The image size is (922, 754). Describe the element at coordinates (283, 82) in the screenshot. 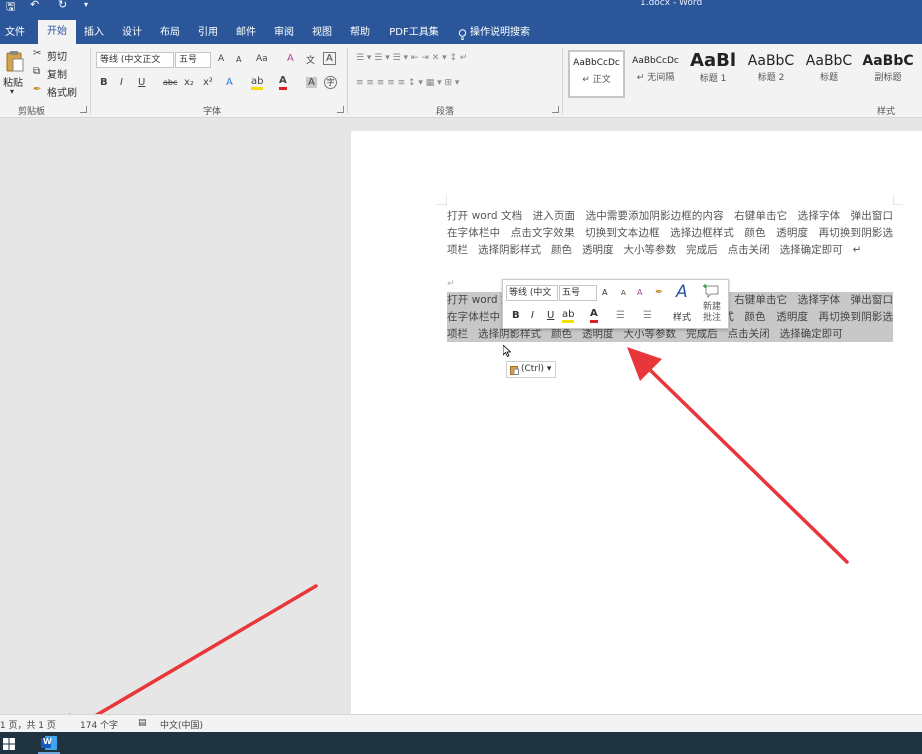

I see `font-color-icon: A` at that location.